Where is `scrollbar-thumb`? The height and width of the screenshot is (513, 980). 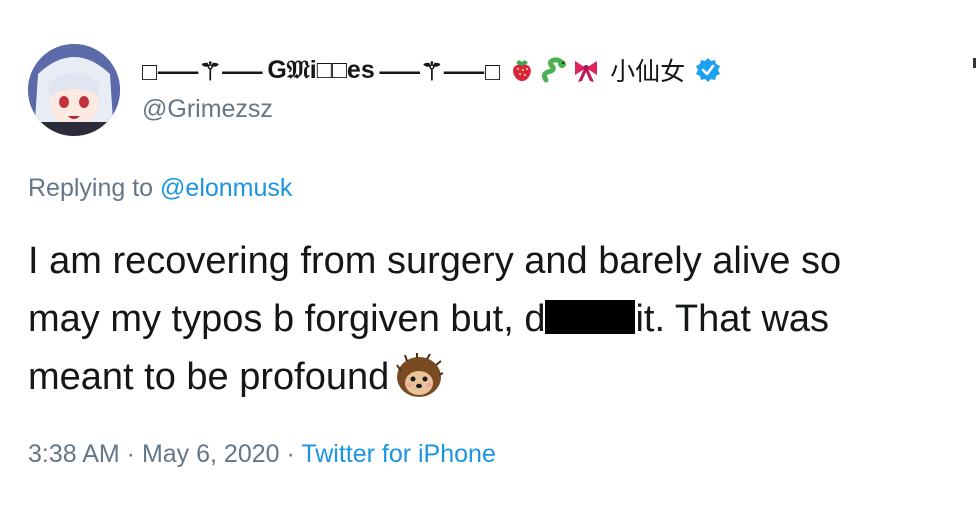 scrollbar-thumb is located at coordinates (974, 63).